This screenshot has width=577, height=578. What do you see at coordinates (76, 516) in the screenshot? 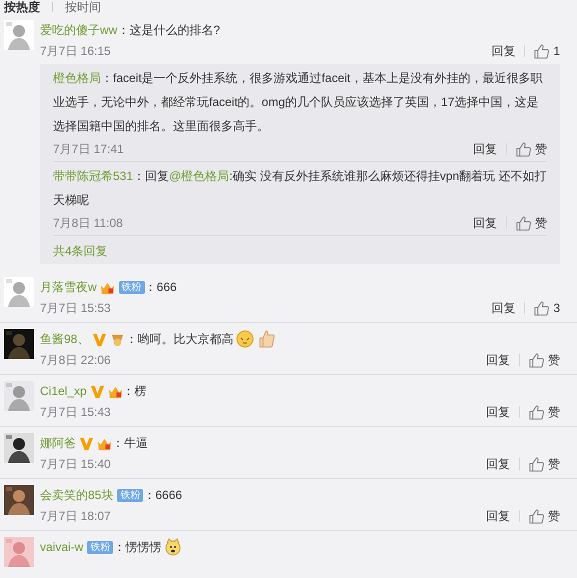
I see `comment-time: 7月7日 18:07` at bounding box center [76, 516].